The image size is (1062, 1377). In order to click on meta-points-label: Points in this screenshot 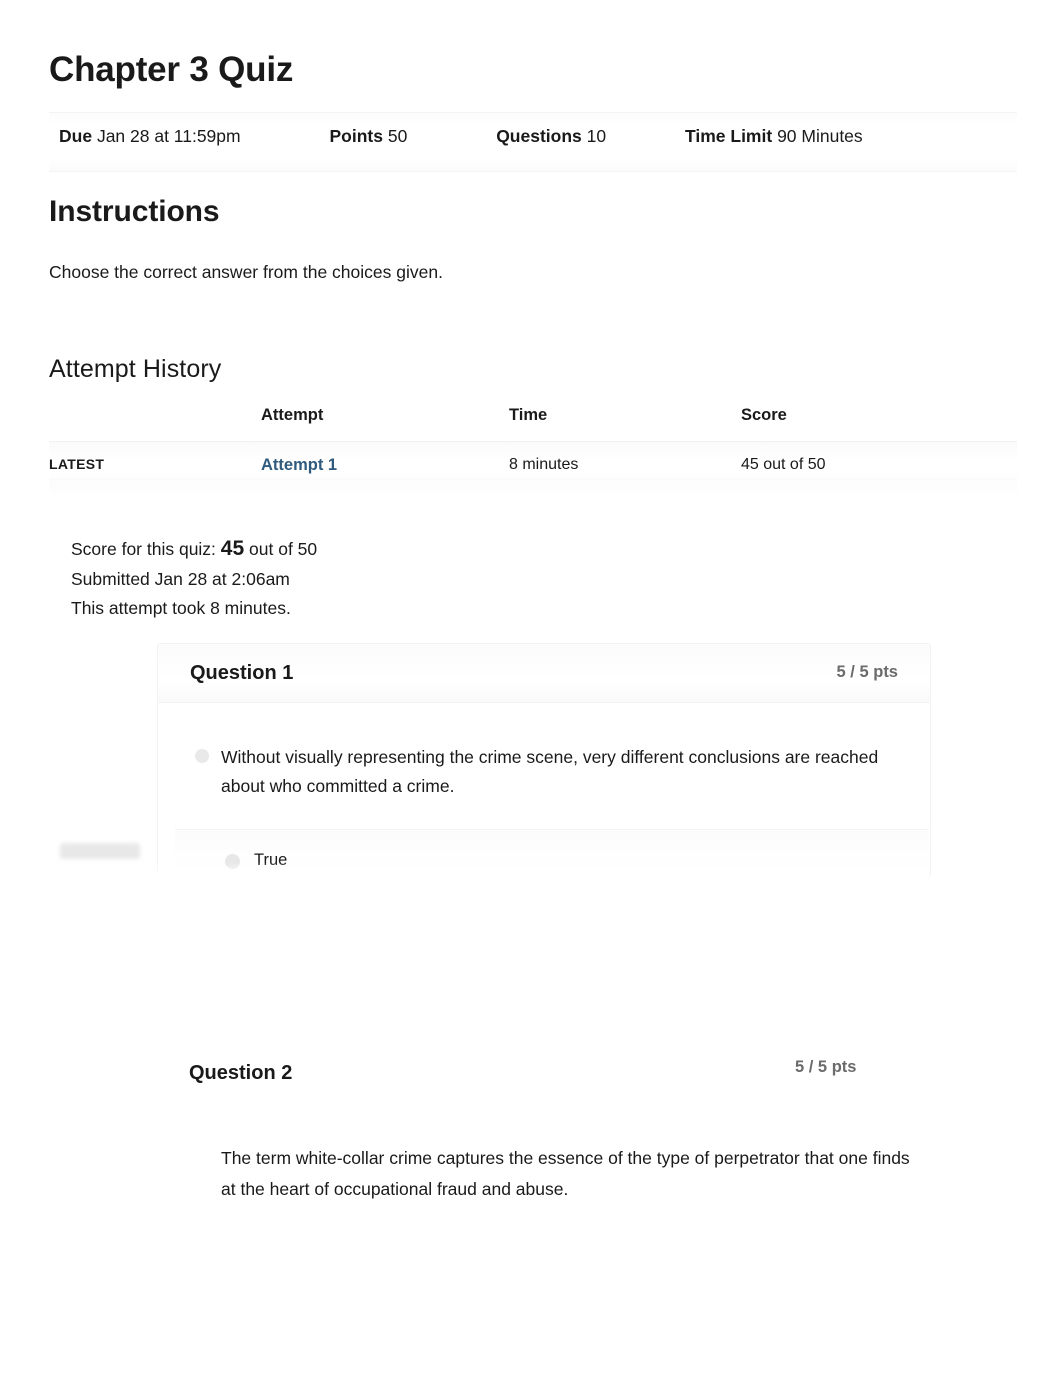, I will do `click(356, 136)`.